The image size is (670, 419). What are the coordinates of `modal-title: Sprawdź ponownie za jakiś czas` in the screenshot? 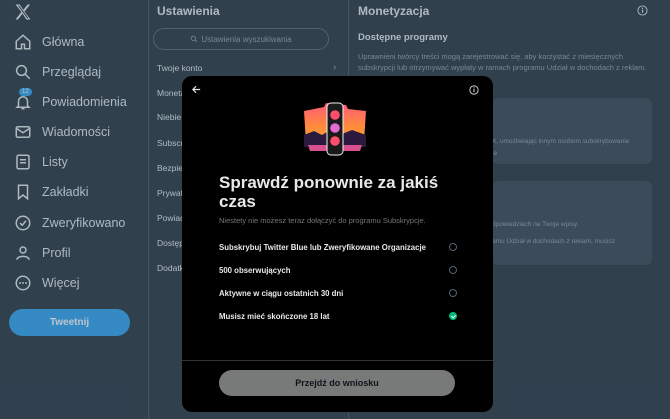 It's located at (329, 192).